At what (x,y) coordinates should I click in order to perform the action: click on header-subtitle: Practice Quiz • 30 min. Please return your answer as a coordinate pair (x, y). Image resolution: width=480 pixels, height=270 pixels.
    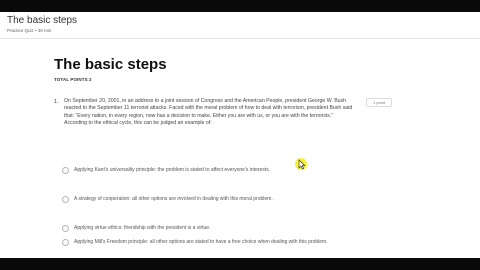
    Looking at the image, I should click on (29, 30).